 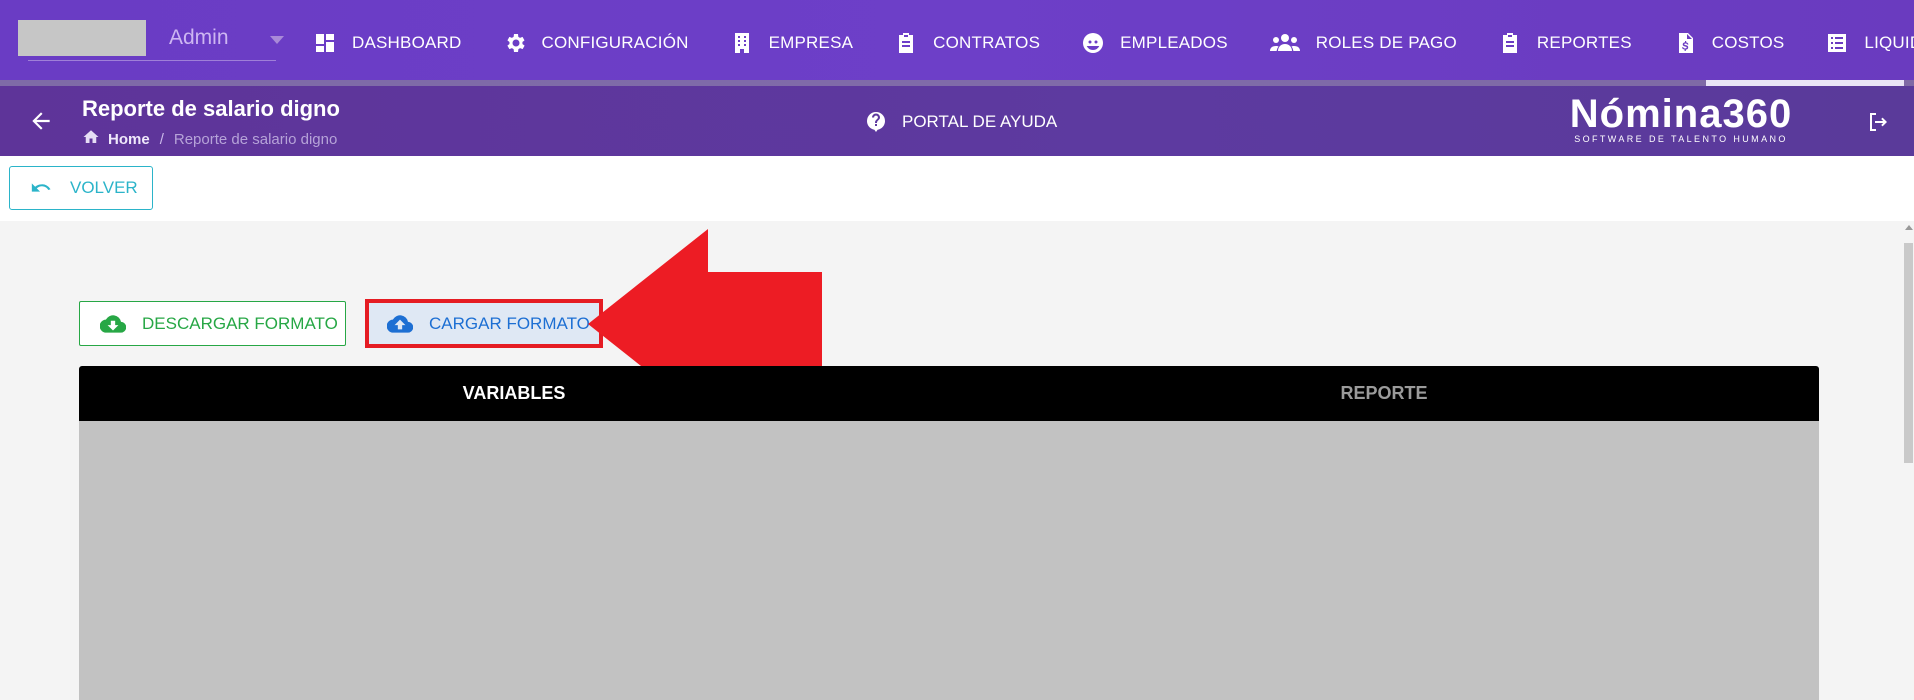 I want to click on nav-item-dashboard: DASHBOARD, so click(x=387, y=43).